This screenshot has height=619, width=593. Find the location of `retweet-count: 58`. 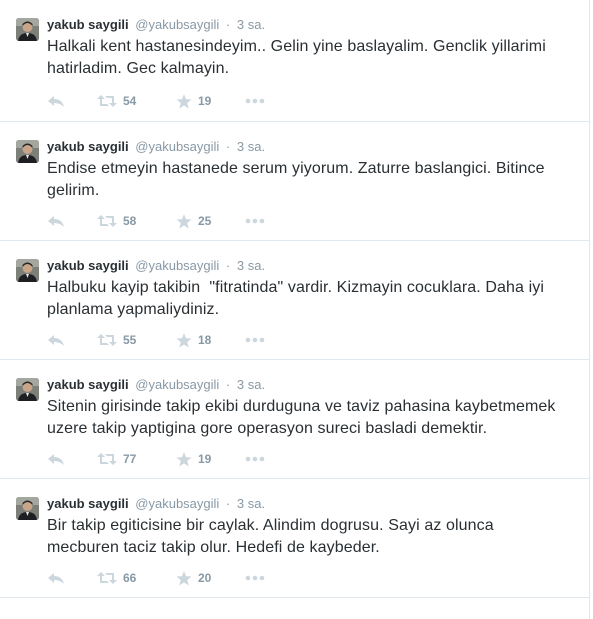

retweet-count: 58 is located at coordinates (130, 221).